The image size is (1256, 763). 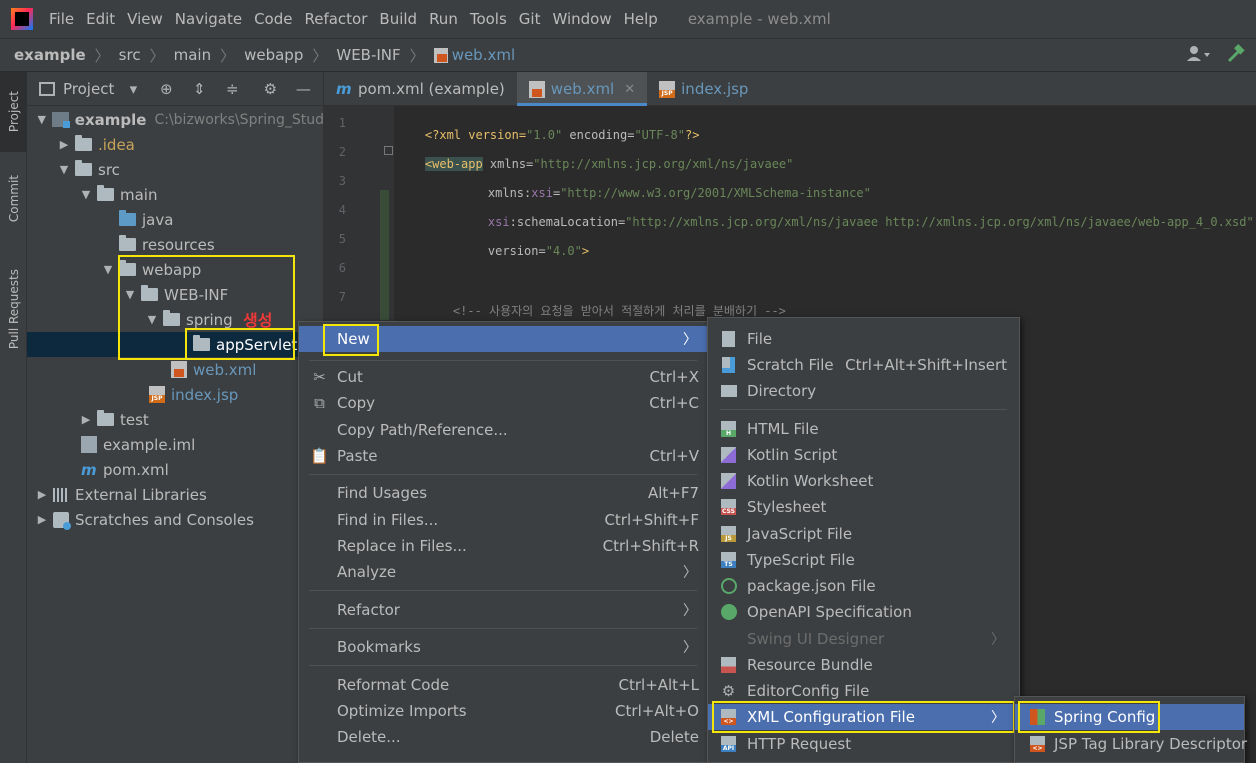 What do you see at coordinates (863, 481) in the screenshot?
I see `submenu-item-kotlin-worksheet: Kotlin Worksheet` at bounding box center [863, 481].